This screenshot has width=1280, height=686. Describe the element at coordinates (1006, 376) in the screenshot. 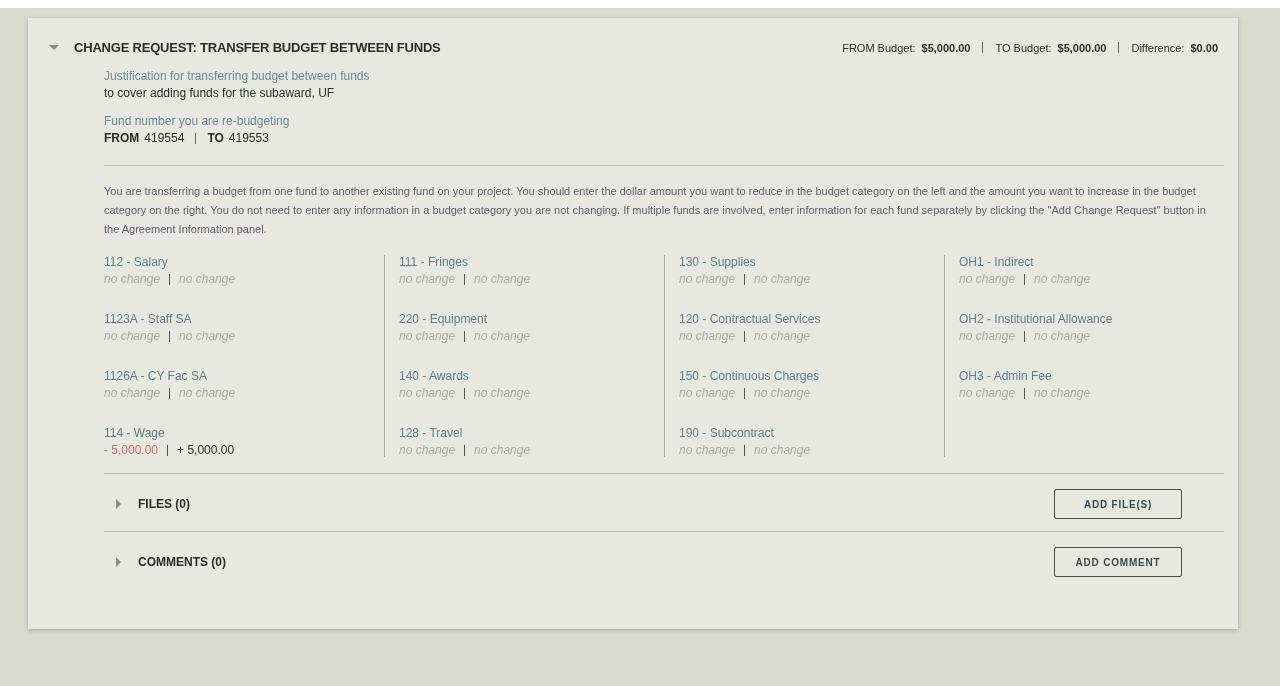

I see `budget-category: OH3 - Admin Fee` at that location.